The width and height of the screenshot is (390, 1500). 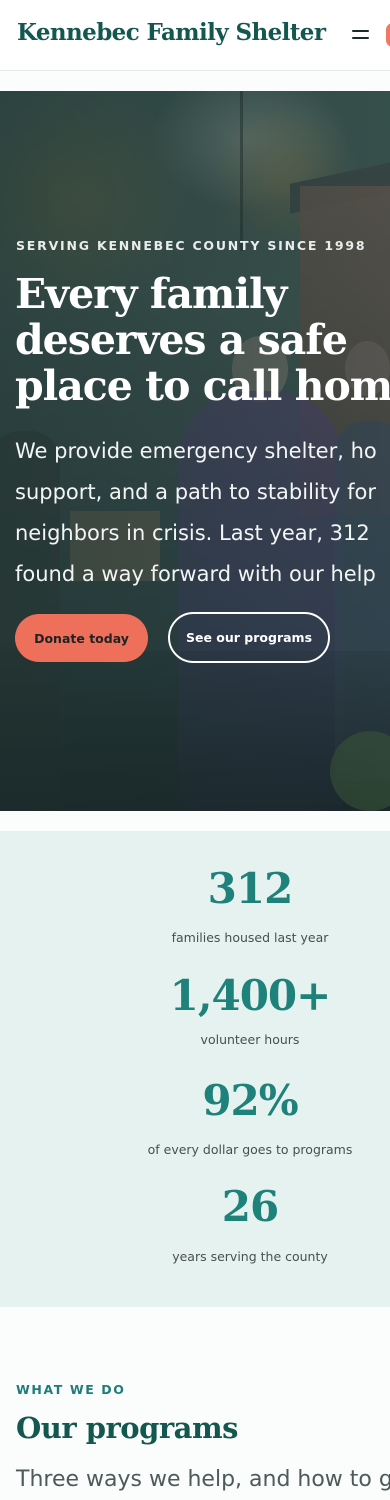 I want to click on site-logo-text: Kennebec Family Shelter, so click(x=171, y=32).